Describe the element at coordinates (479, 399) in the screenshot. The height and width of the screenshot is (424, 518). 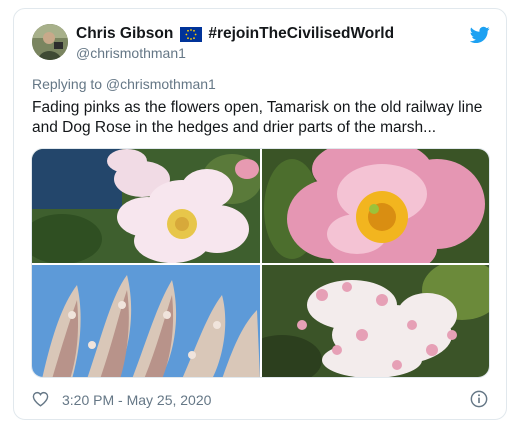
I see `info-icon` at that location.